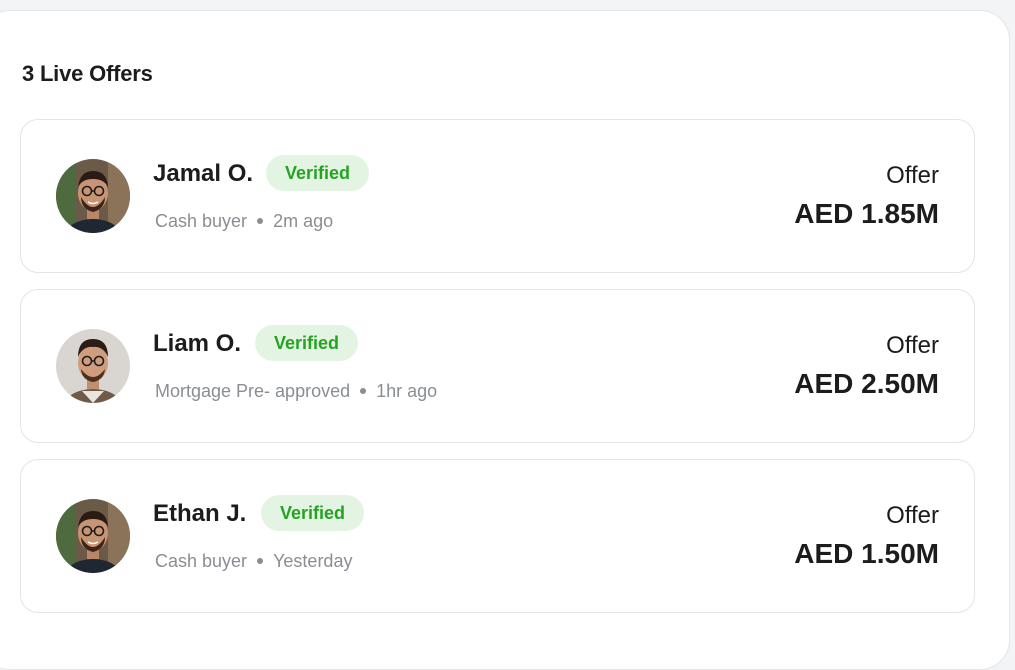 The width and height of the screenshot is (1015, 670). I want to click on buyer-type: Mortgage Pre- approved, so click(253, 391).